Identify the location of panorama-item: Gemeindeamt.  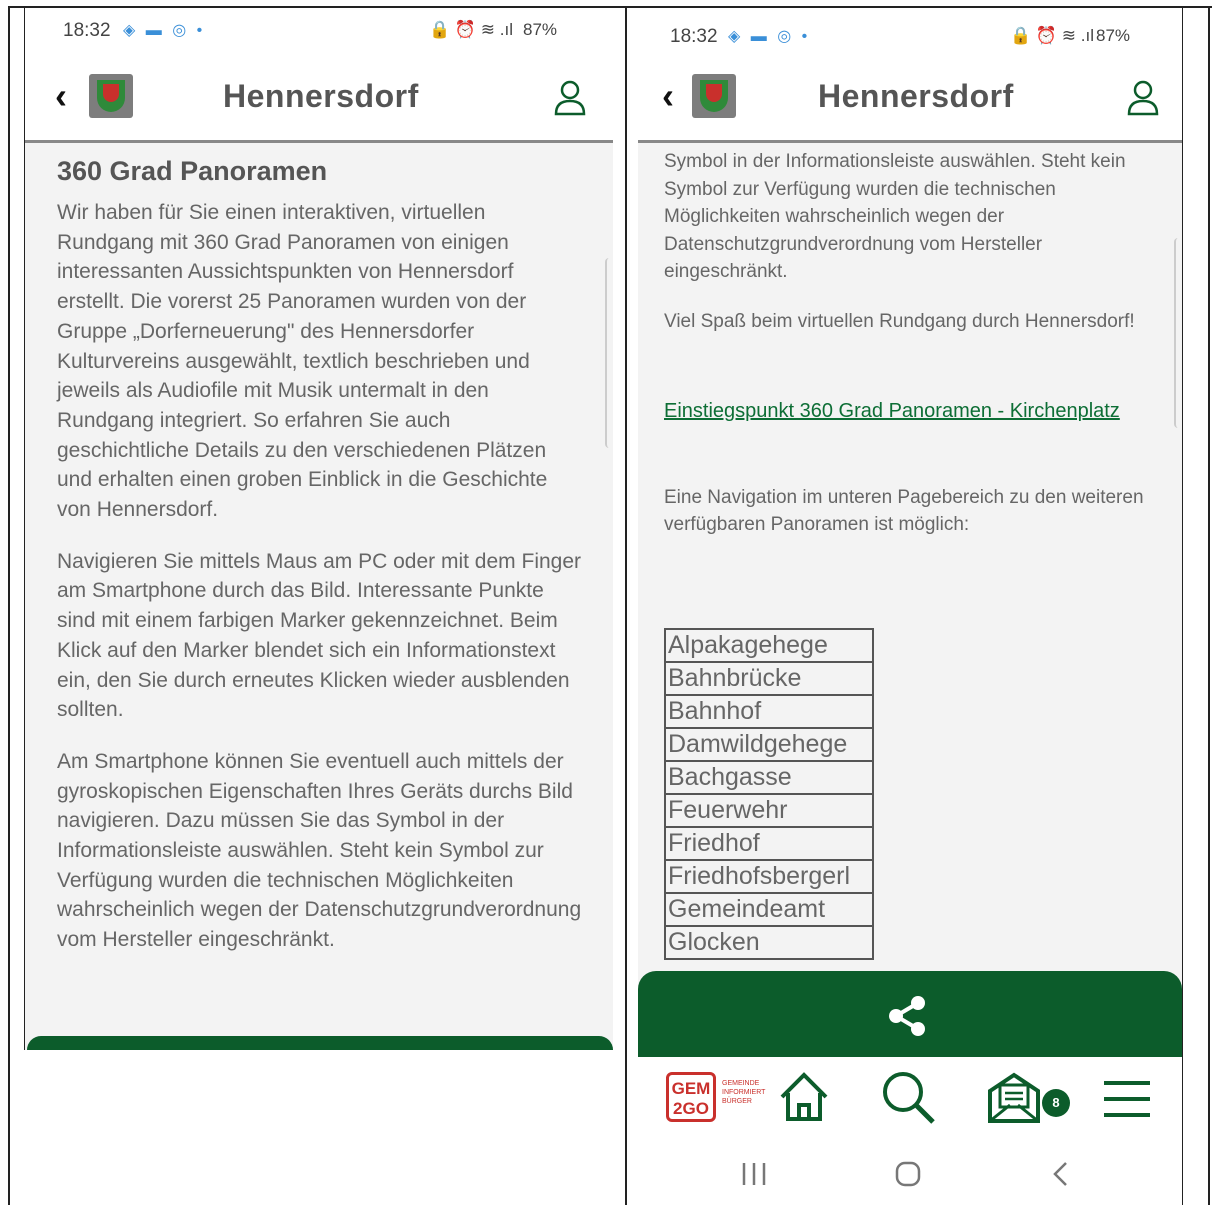
(769, 909).